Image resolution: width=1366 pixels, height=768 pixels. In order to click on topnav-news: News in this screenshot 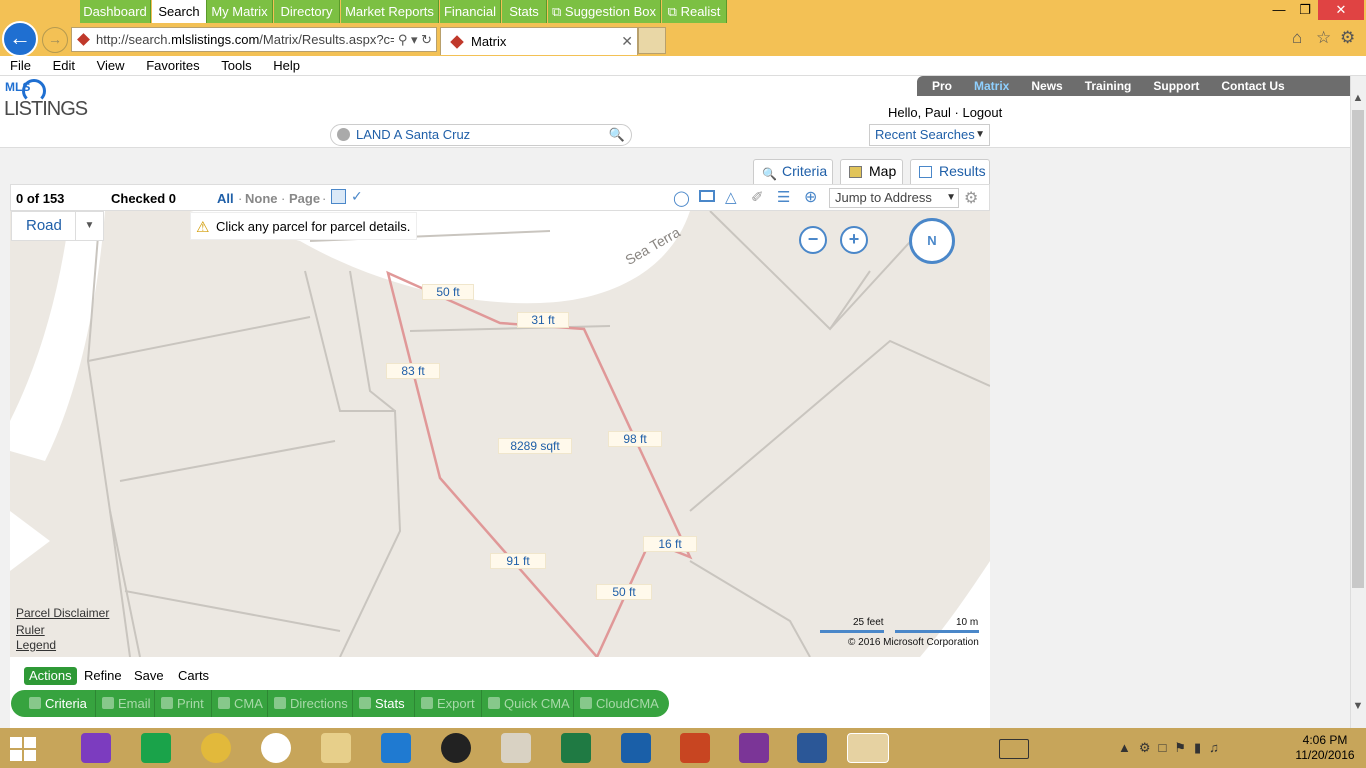, I will do `click(1046, 85)`.